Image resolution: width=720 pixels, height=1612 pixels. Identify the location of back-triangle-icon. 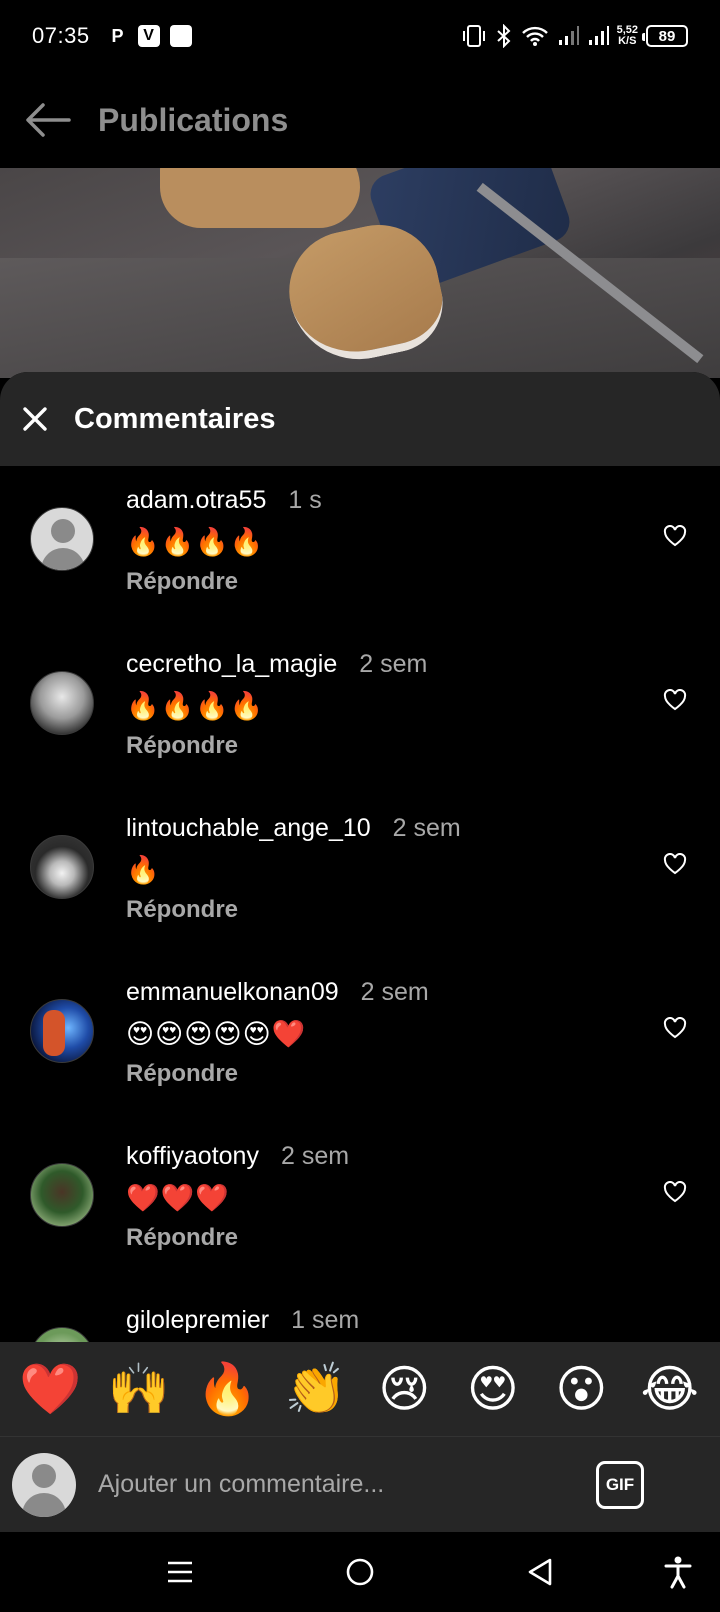
(540, 1572).